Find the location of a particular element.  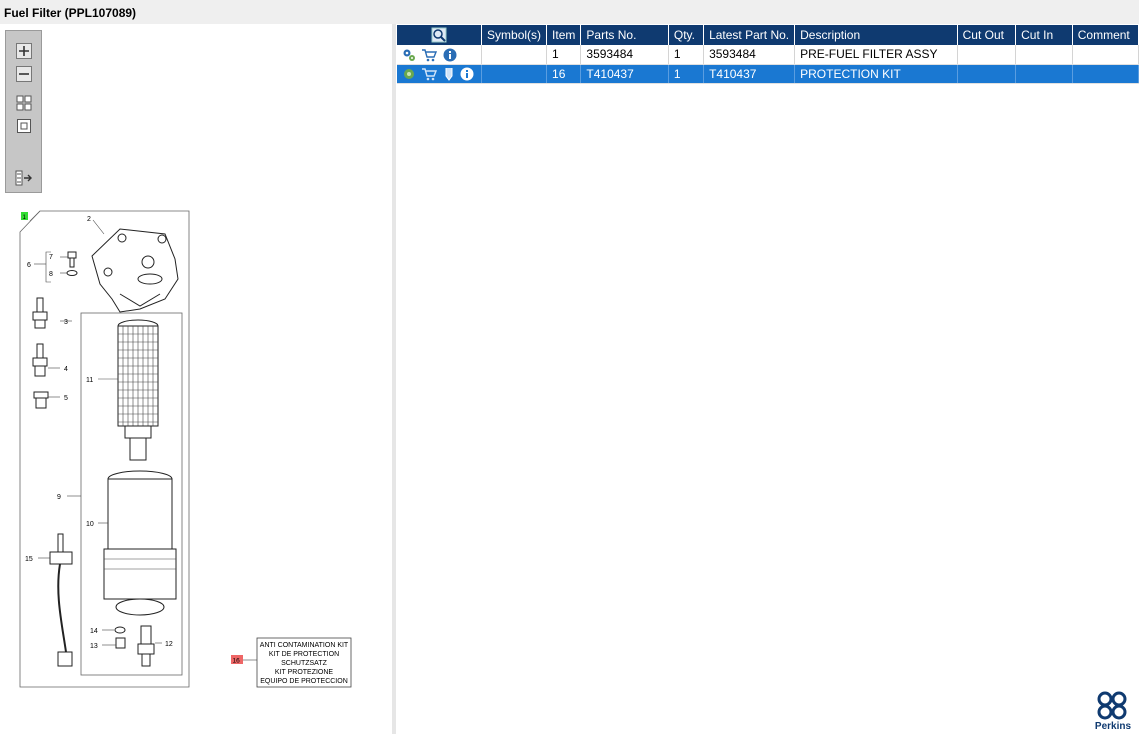

search-list-icon is located at coordinates (439, 35).